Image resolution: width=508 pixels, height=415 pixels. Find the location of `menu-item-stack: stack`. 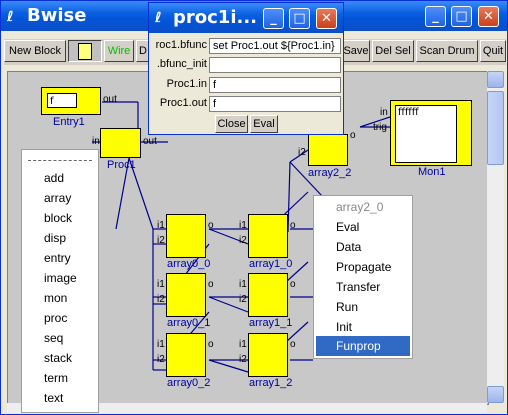

menu-item-stack: stack is located at coordinates (58, 358).